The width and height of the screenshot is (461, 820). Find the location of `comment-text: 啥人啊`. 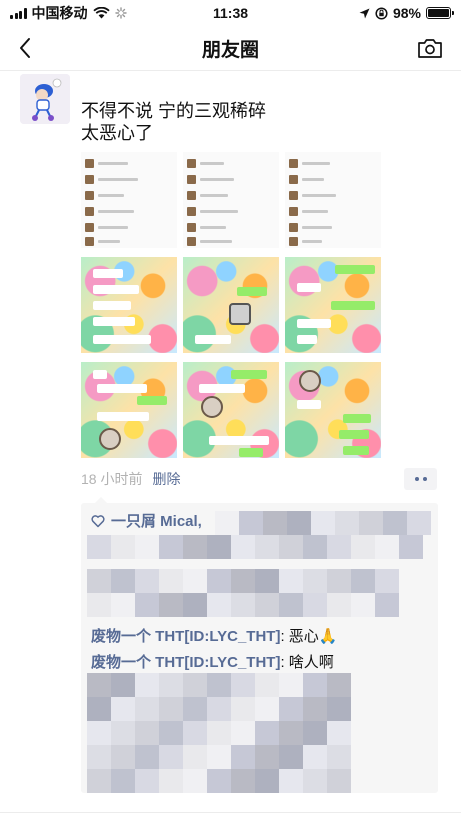

comment-text: 啥人啊 is located at coordinates (311, 662).